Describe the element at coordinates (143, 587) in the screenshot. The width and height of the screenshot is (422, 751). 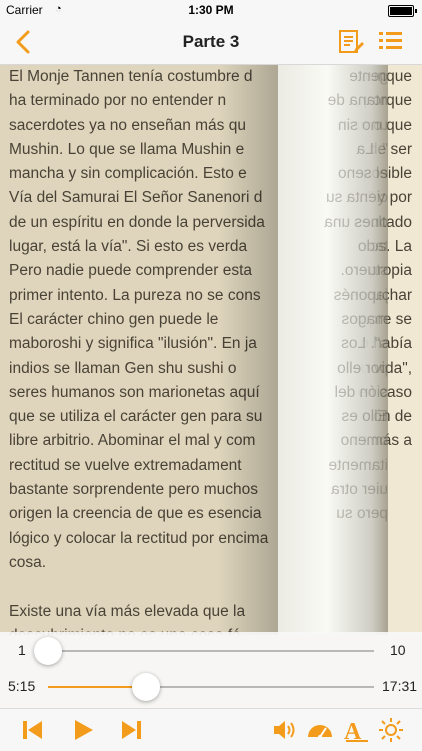
I see `text-line` at that location.